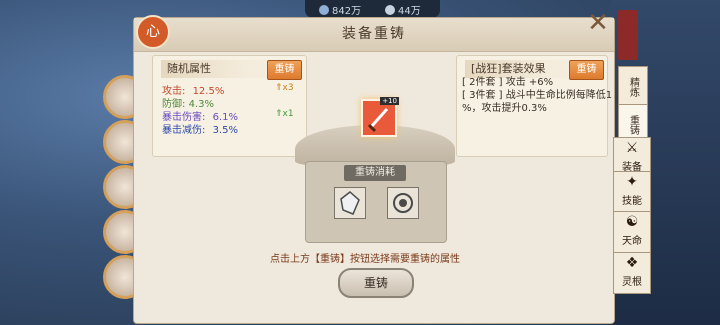 Image resolution: width=720 pixels, height=325 pixels. What do you see at coordinates (390, 9) in the screenshot?
I see `gem-icon` at bounding box center [390, 9].